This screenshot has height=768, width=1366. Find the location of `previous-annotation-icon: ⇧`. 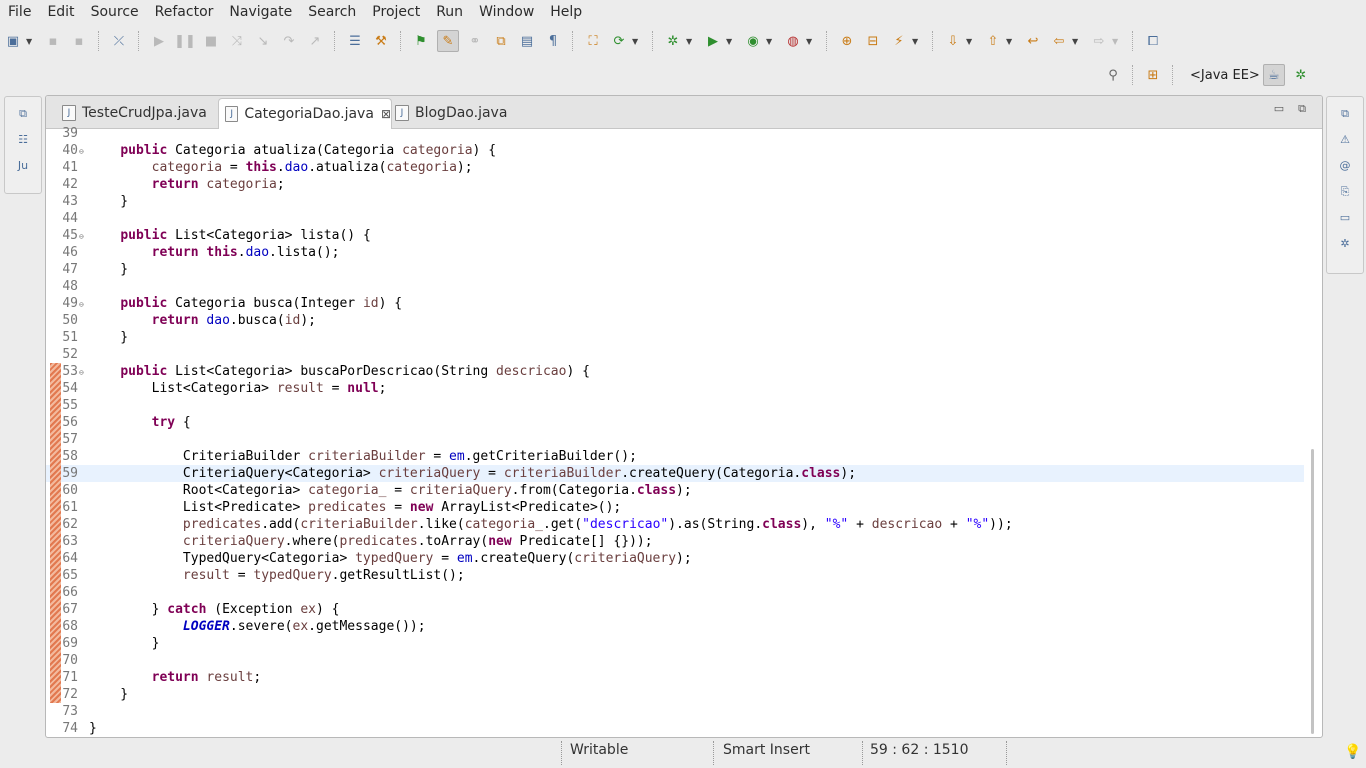

previous-annotation-icon: ⇧ is located at coordinates (993, 41).